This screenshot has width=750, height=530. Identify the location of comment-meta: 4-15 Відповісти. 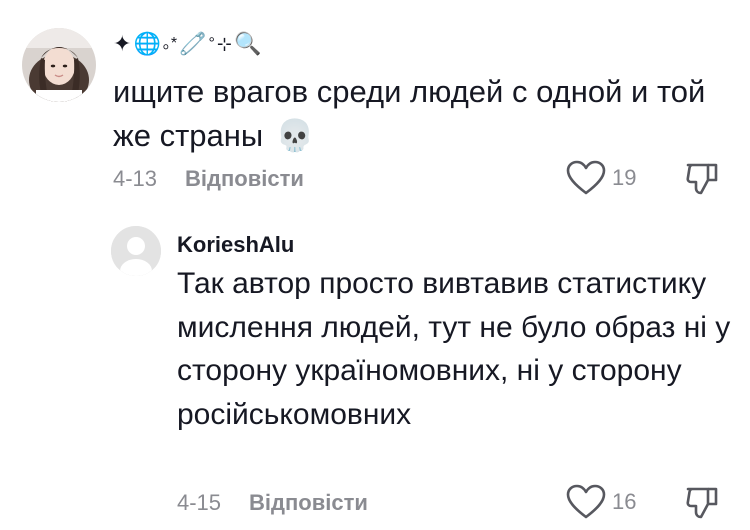
(272, 503).